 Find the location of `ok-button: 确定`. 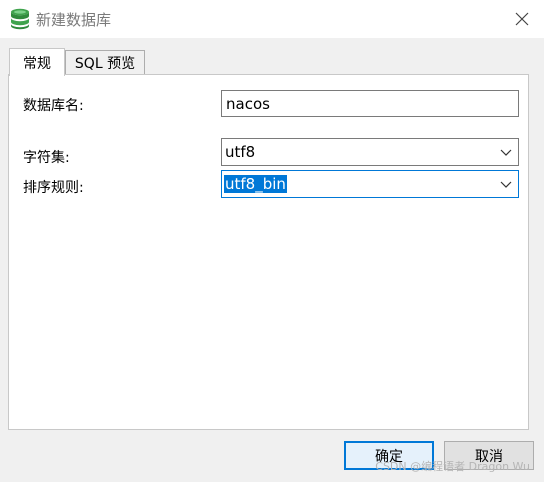

ok-button: 确定 is located at coordinates (389, 455).